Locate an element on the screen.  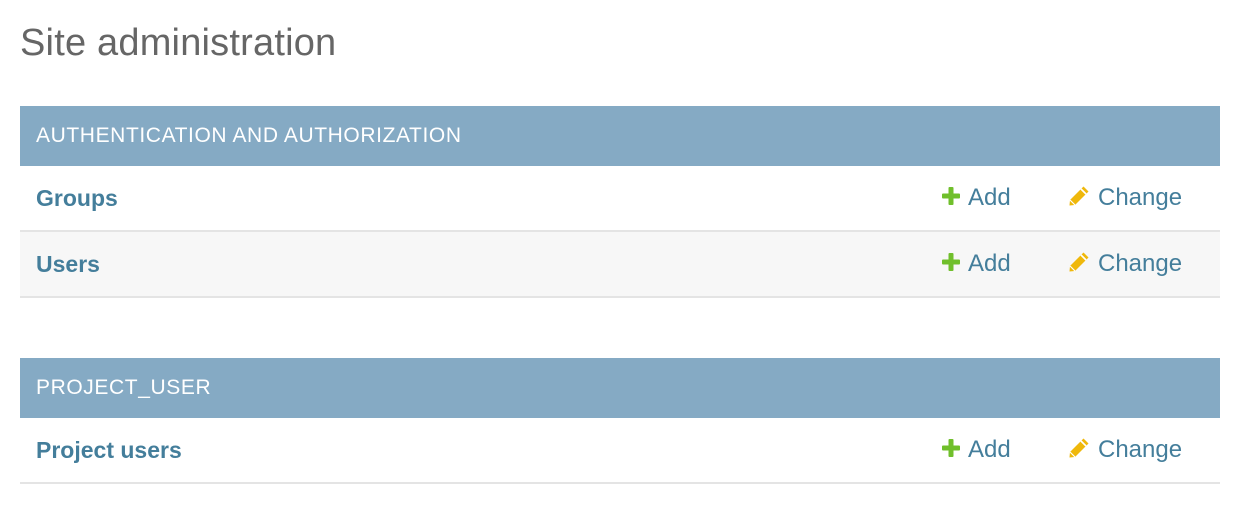
model-row-project-users: Project users Add Change is located at coordinates (620, 451).